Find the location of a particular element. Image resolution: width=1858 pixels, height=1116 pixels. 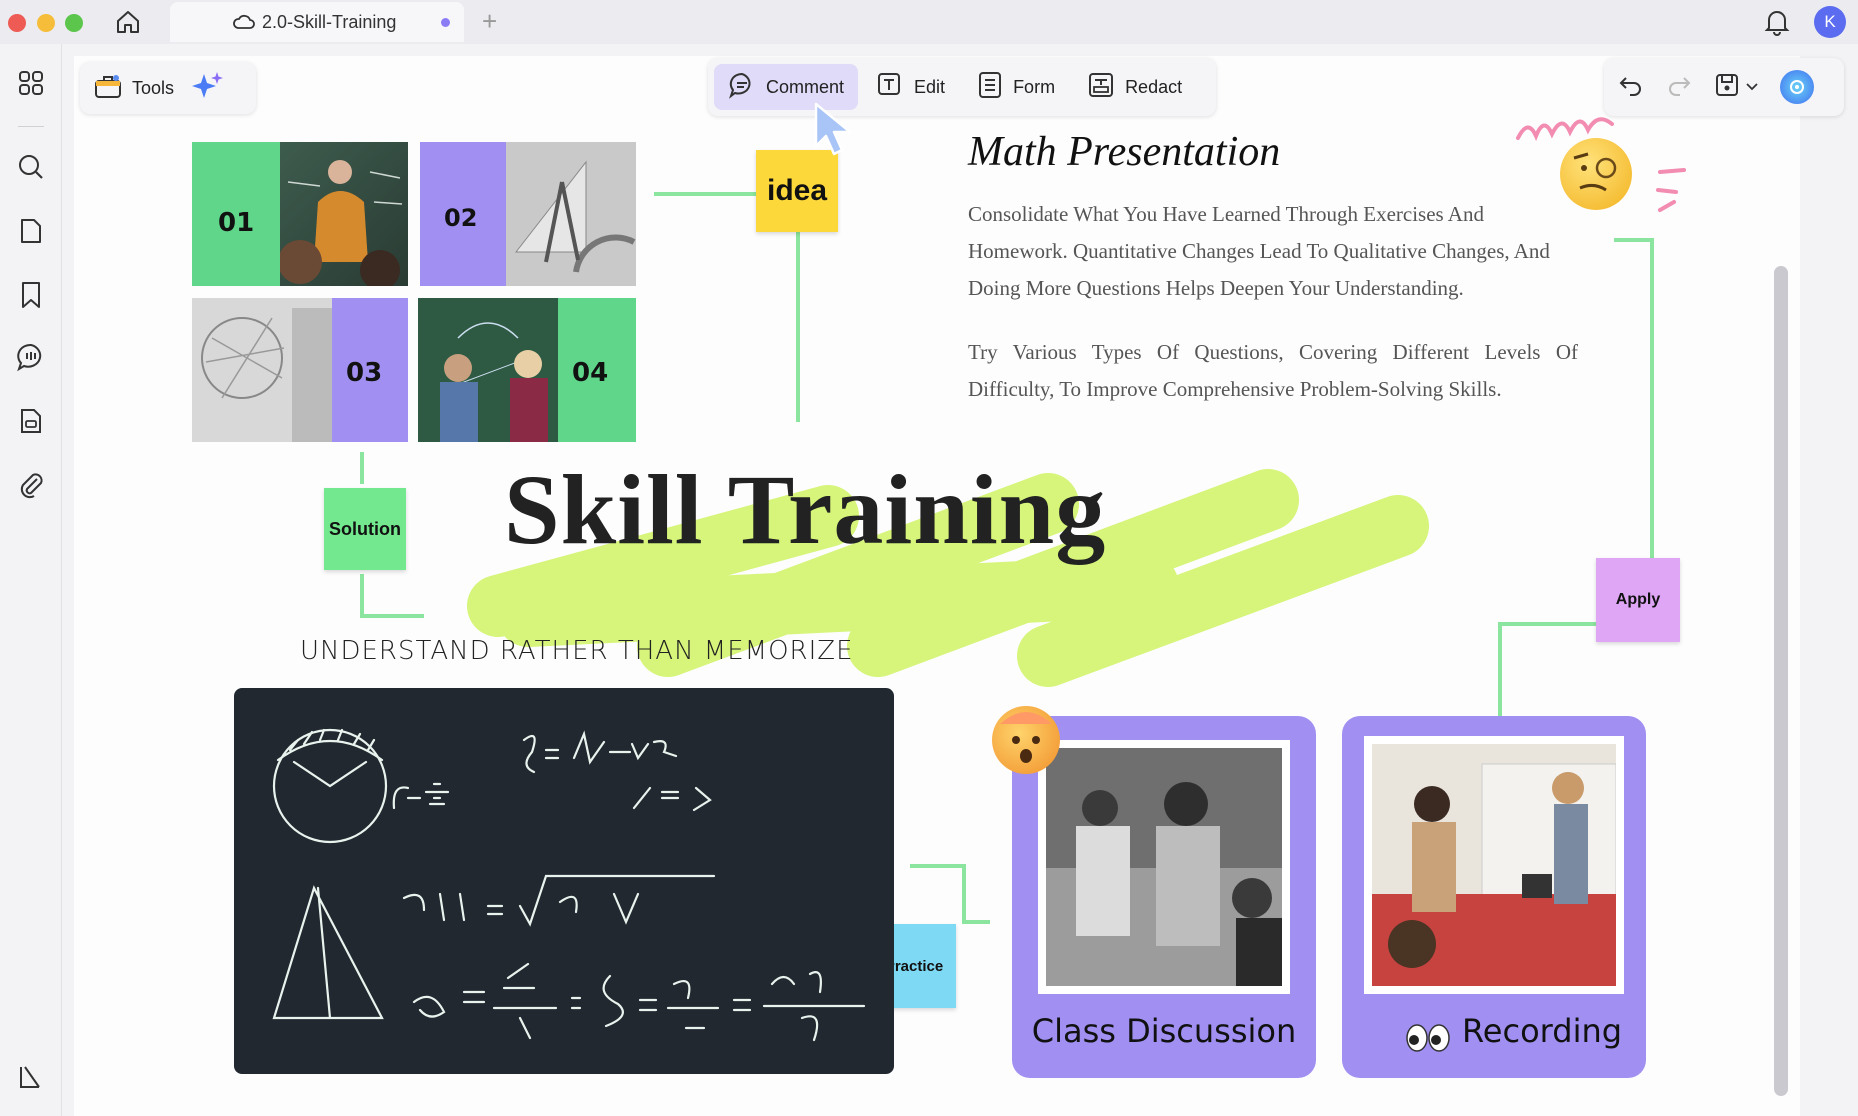

solution-sticky-note: Solution is located at coordinates (365, 529).